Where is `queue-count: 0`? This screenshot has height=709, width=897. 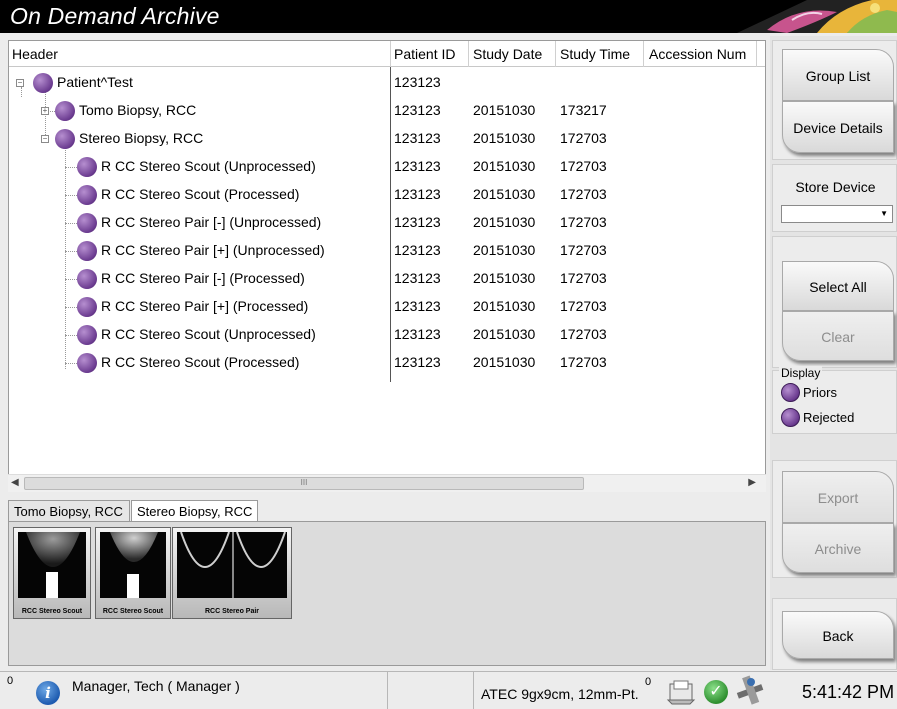
queue-count: 0 is located at coordinates (648, 682).